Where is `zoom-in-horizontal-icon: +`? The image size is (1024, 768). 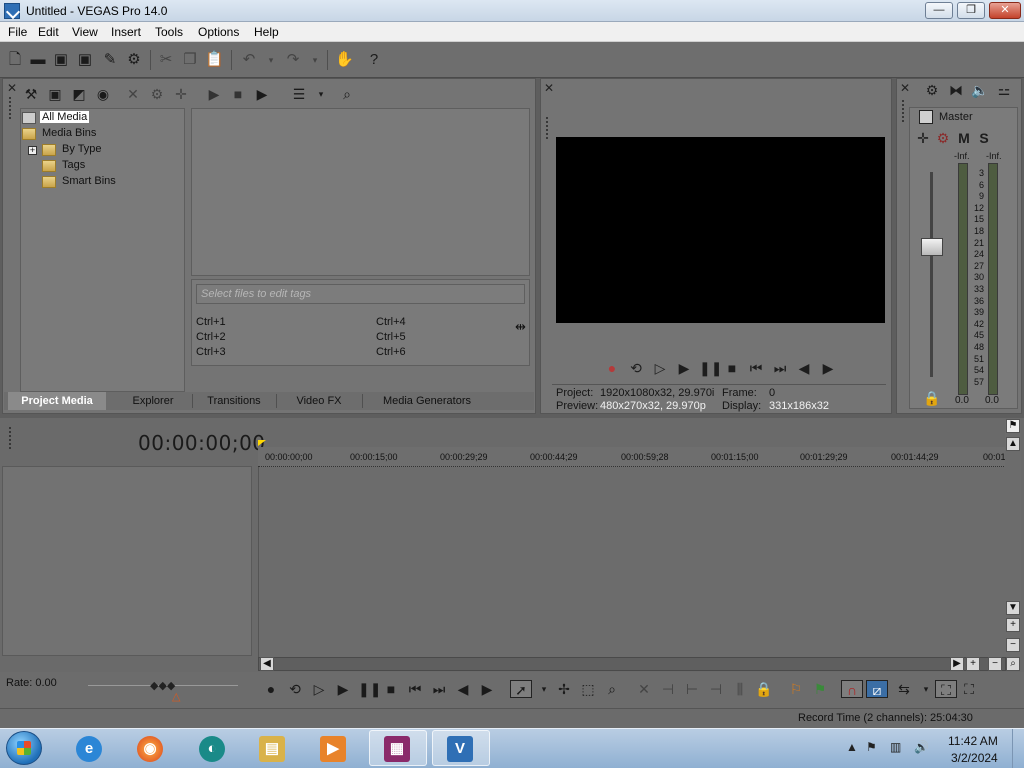
zoom-in-horizontal-icon: + is located at coordinates (973, 664).